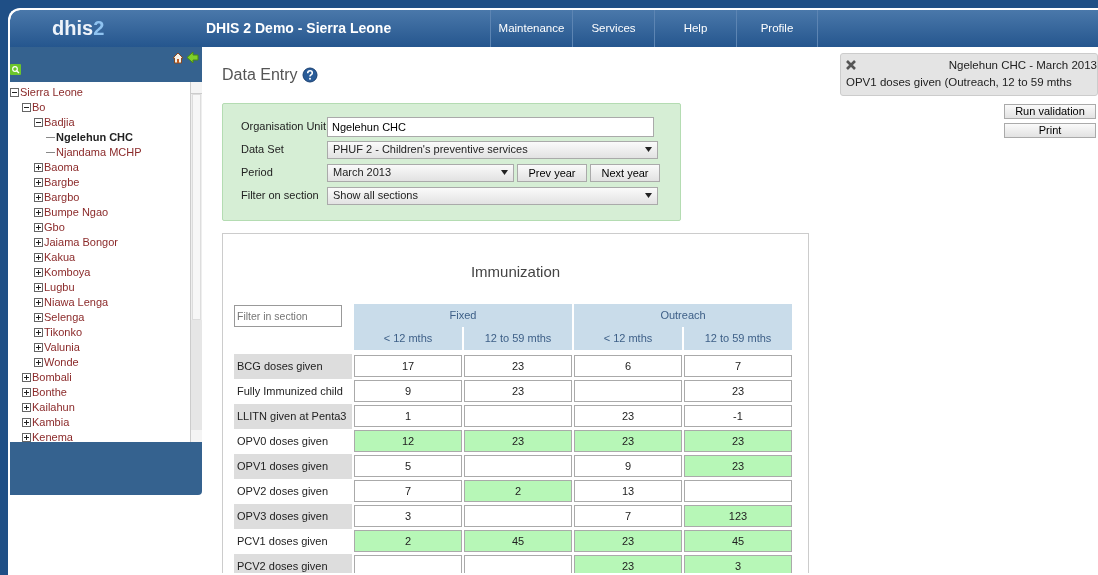 This screenshot has height=575, width=1098. What do you see at coordinates (81, 242) in the screenshot?
I see `tree-item: Jaiama Bongor` at bounding box center [81, 242].